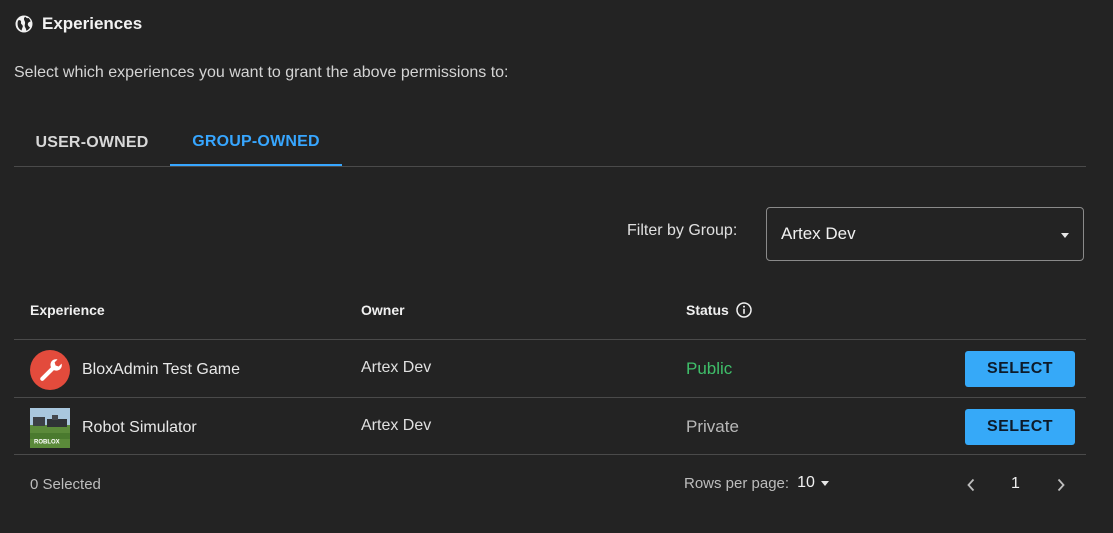 The height and width of the screenshot is (533, 1113). Describe the element at coordinates (1015, 483) in the screenshot. I see `current-page: 1` at that location.